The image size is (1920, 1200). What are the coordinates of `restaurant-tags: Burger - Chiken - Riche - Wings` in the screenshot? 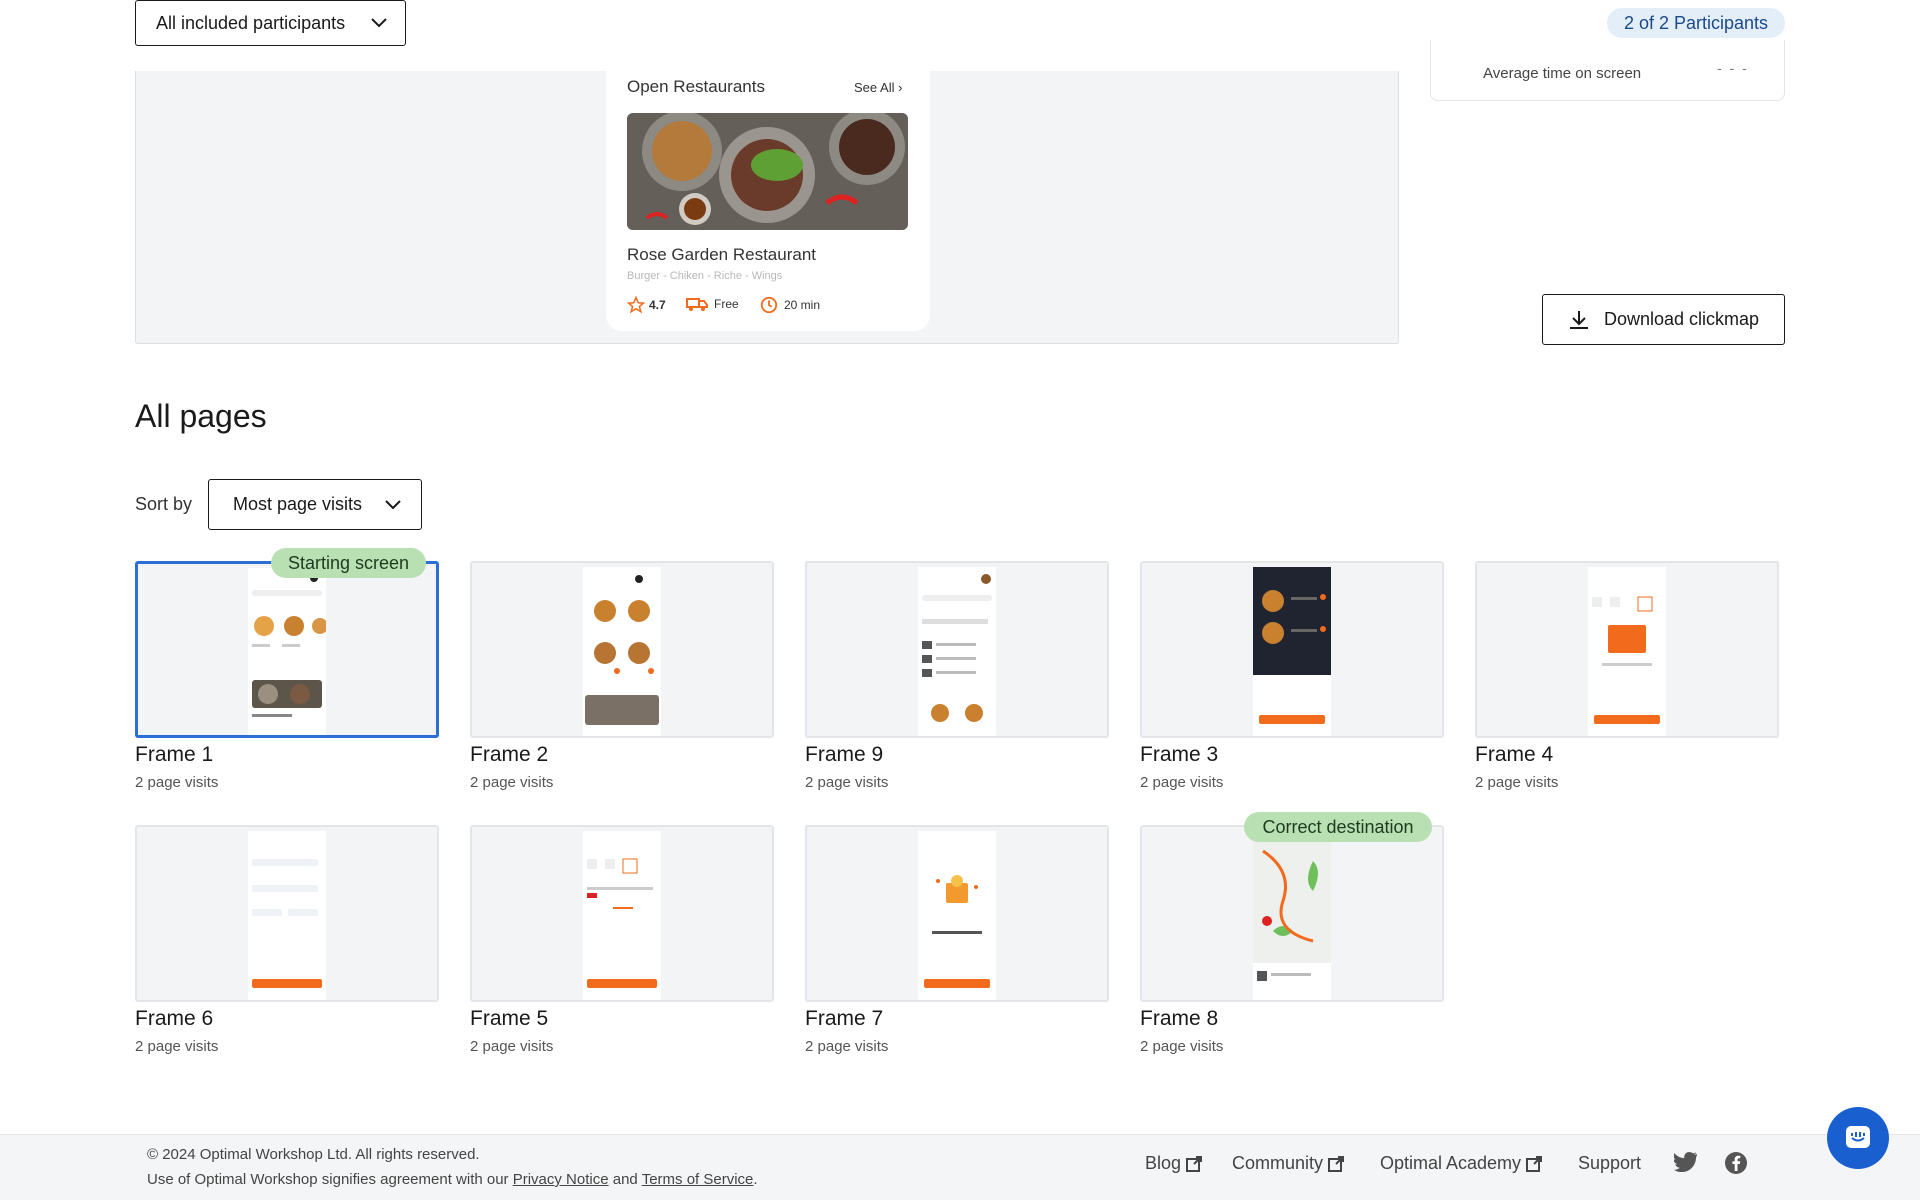 It's located at (705, 276).